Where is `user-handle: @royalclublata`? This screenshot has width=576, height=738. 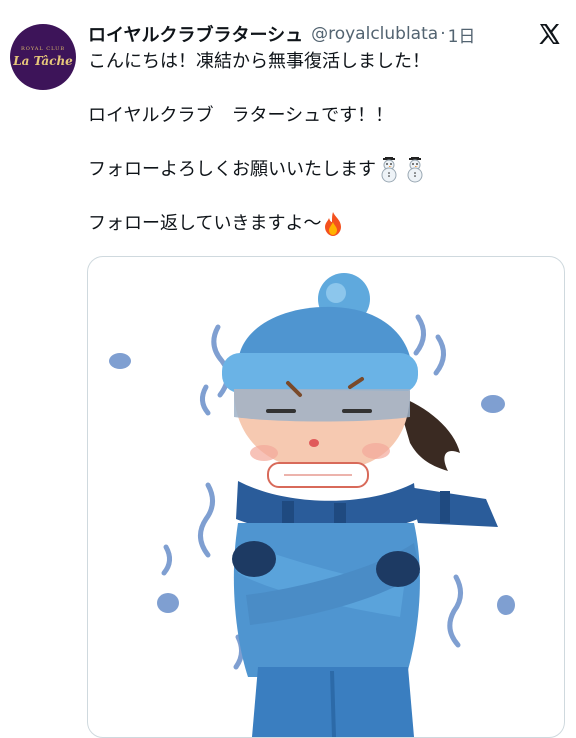 user-handle: @royalclublata is located at coordinates (374, 34).